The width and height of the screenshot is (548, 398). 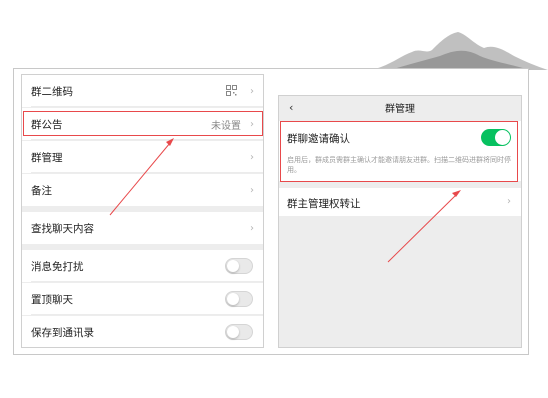 What do you see at coordinates (142, 190) in the screenshot?
I see `settings-row-remark: 备注 ›` at bounding box center [142, 190].